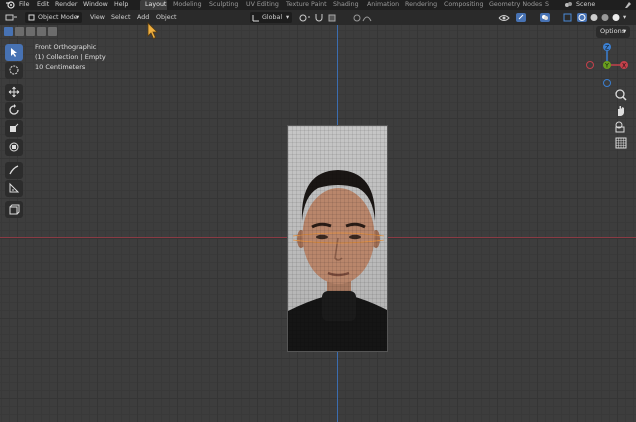  Describe the element at coordinates (523, 17) in the screenshot. I see `gizmo-toggle-icon` at that location.